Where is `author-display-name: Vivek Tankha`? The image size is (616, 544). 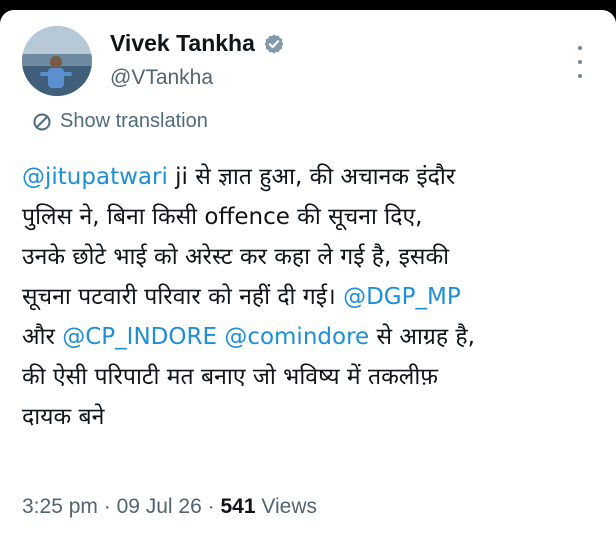 author-display-name: Vivek Tankha is located at coordinates (182, 43).